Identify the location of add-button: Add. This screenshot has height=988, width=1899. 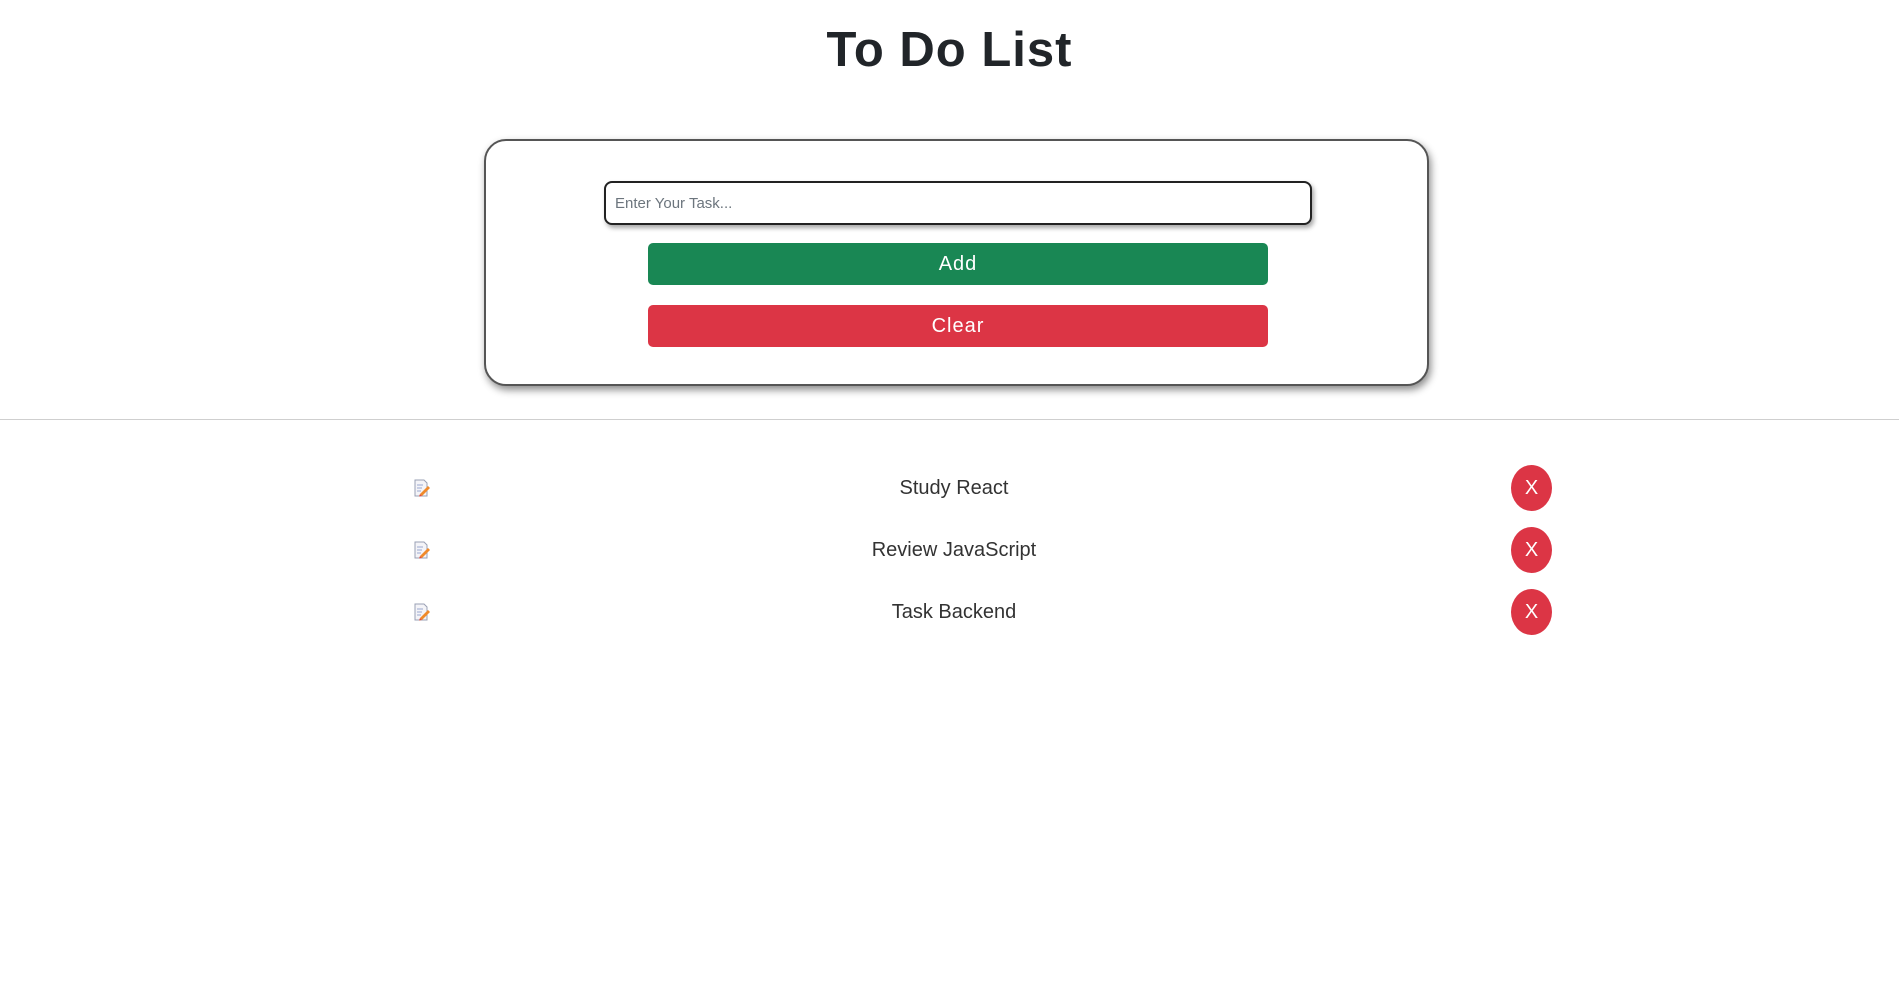
(958, 264).